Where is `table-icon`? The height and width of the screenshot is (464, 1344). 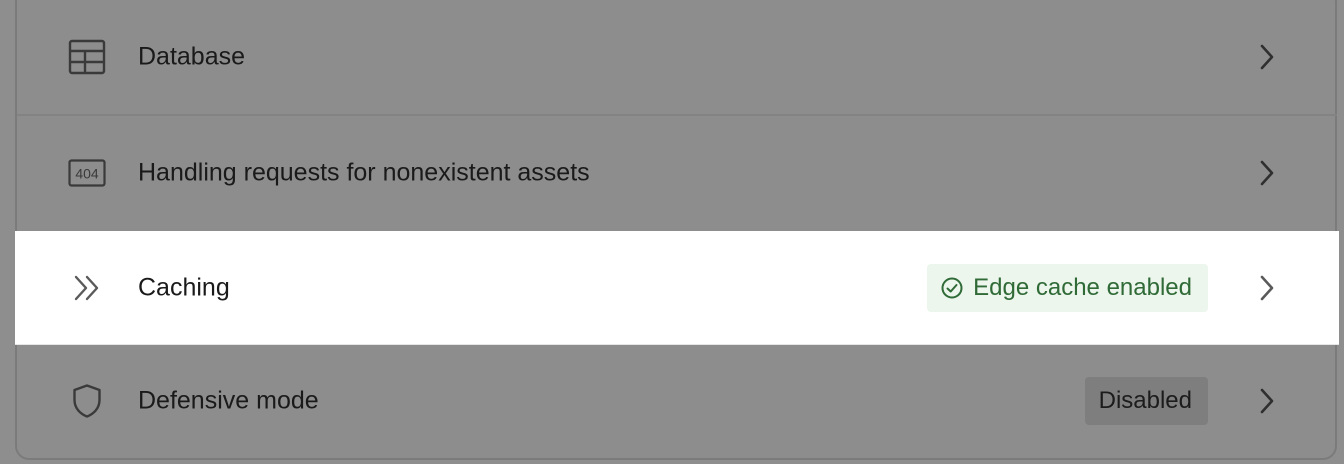
table-icon is located at coordinates (87, 57).